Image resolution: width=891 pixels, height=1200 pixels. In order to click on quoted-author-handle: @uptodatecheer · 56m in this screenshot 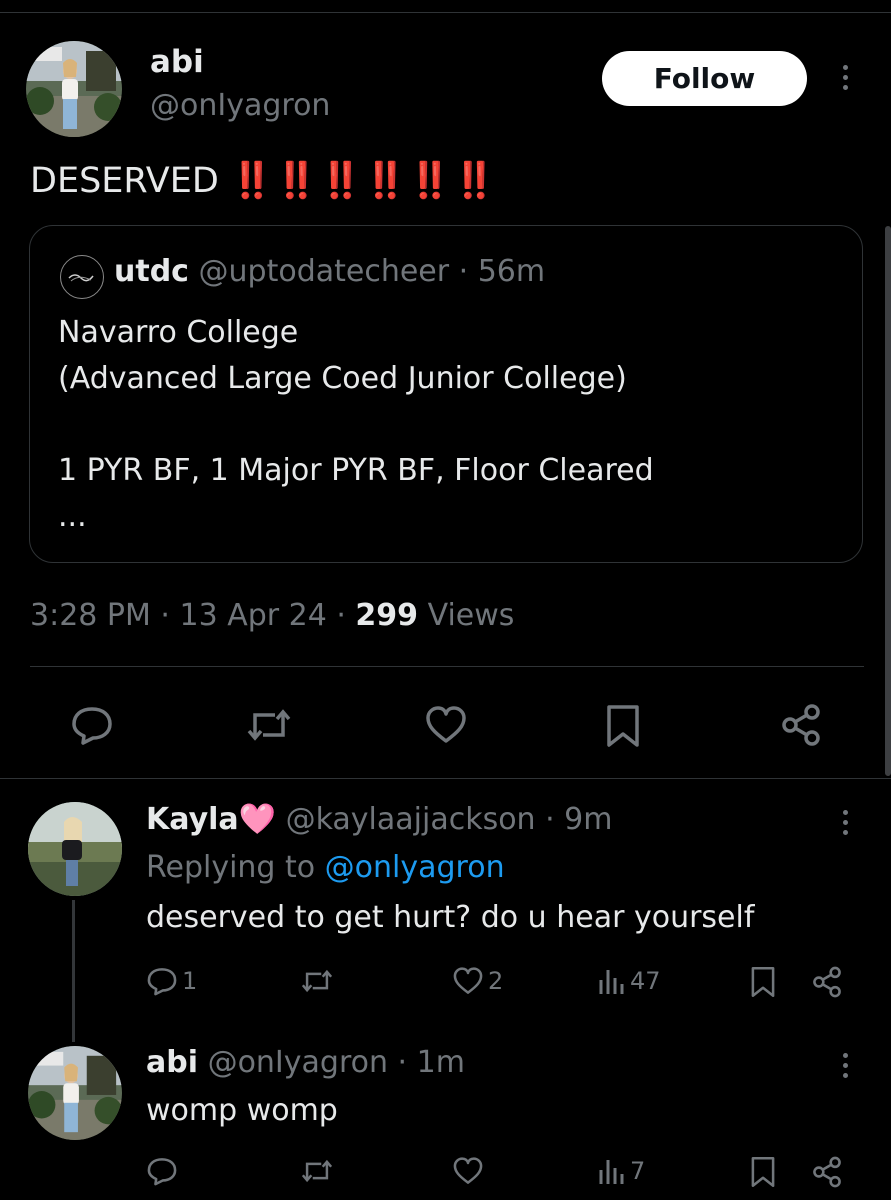, I will do `click(372, 271)`.